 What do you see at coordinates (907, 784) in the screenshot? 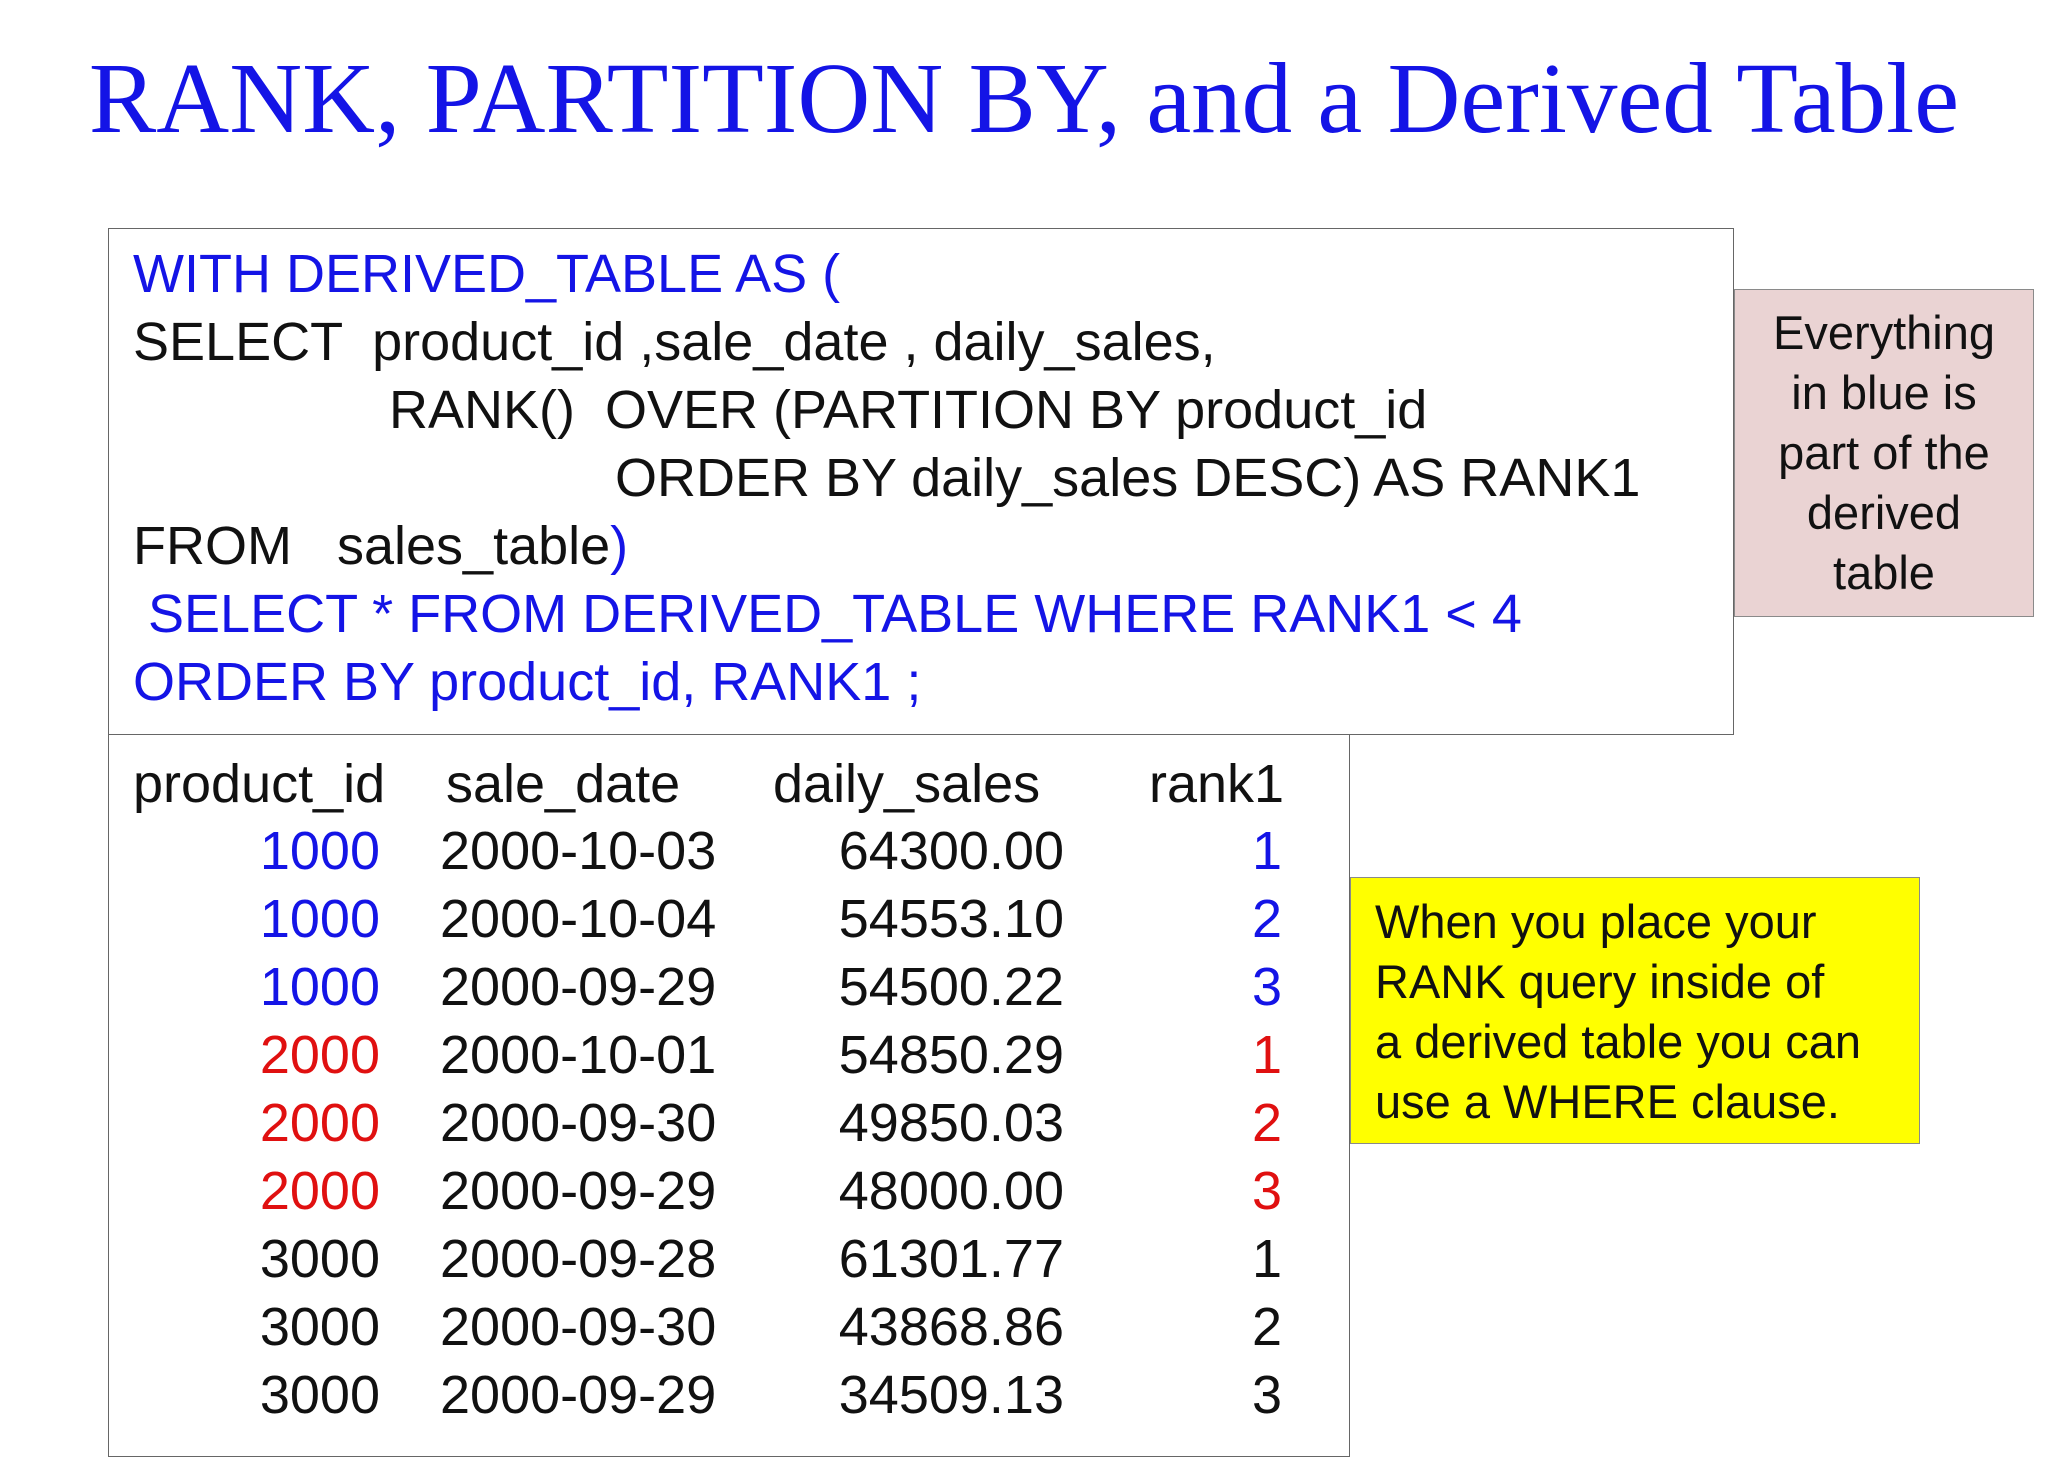
I see `column-header-daily-sales: daily_sales` at bounding box center [907, 784].